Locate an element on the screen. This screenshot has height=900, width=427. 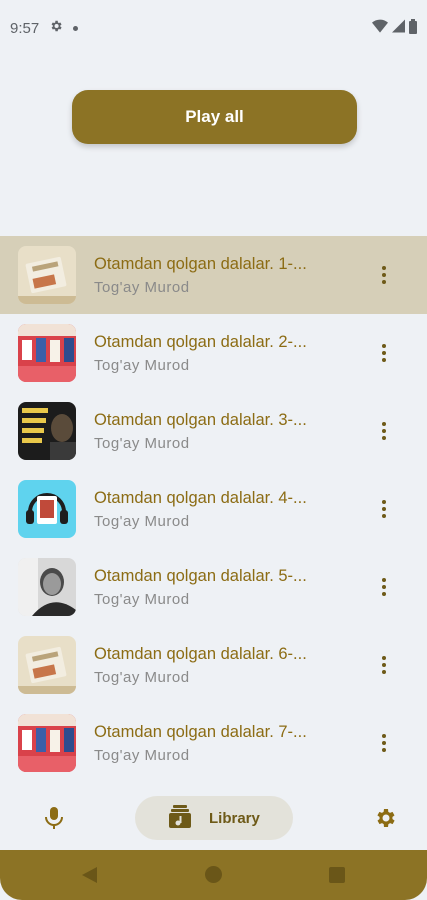
library-music-icon is located at coordinates (180, 818).